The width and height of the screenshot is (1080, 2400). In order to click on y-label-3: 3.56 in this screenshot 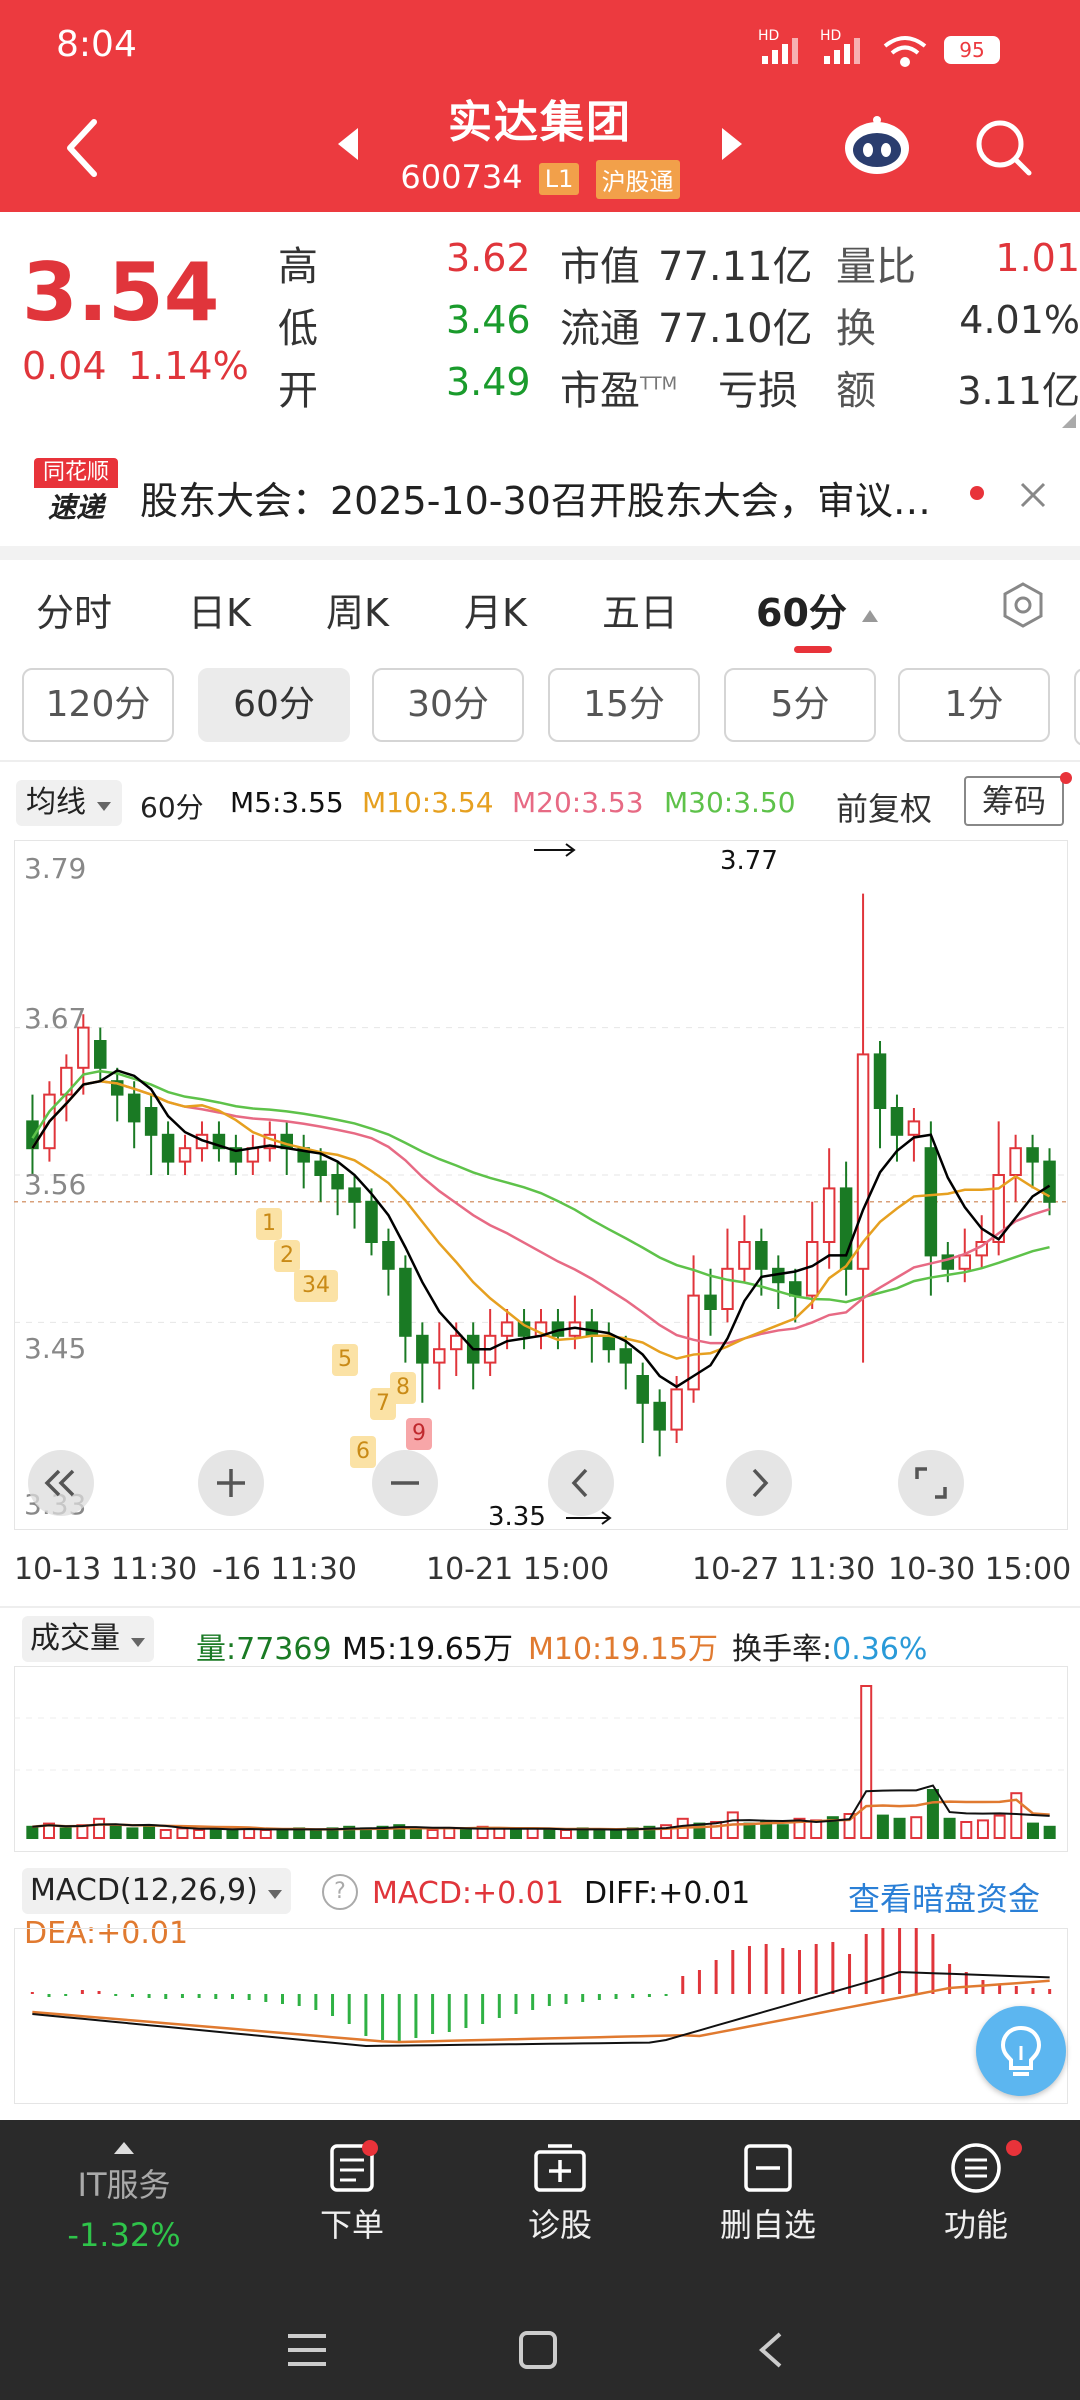, I will do `click(55, 1184)`.